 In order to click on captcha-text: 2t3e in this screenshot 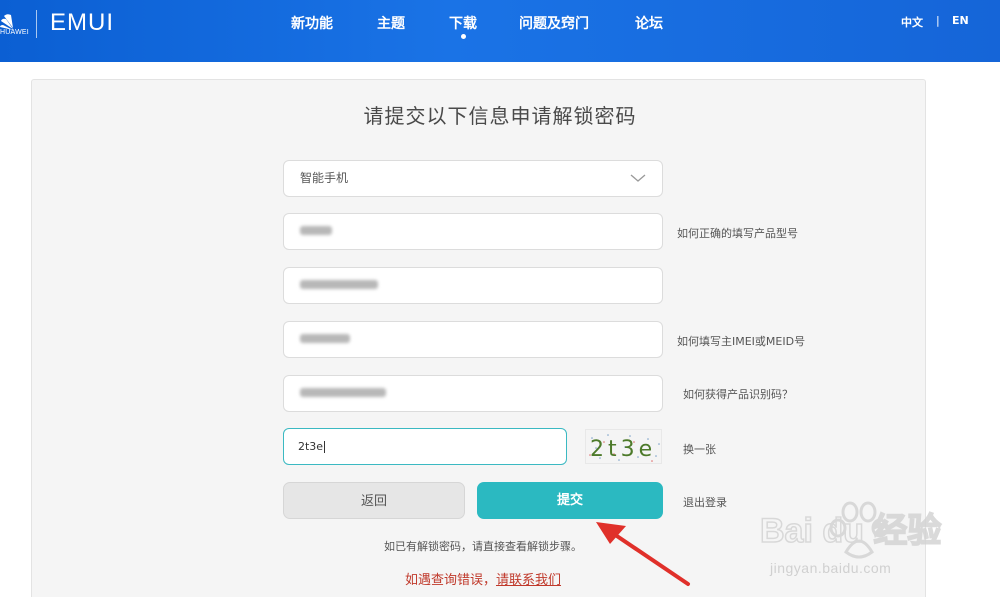, I will do `click(623, 449)`.